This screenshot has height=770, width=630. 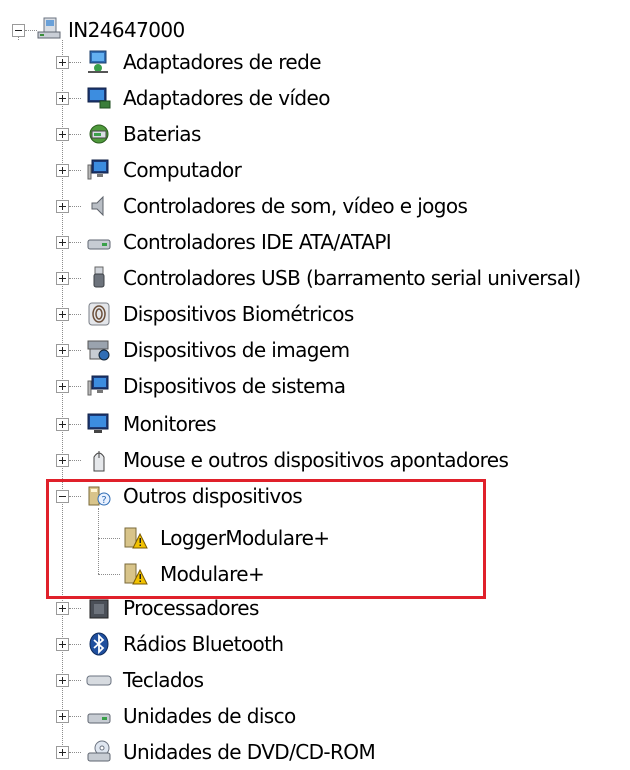 I want to click on camera-icon, so click(x=98, y=350).